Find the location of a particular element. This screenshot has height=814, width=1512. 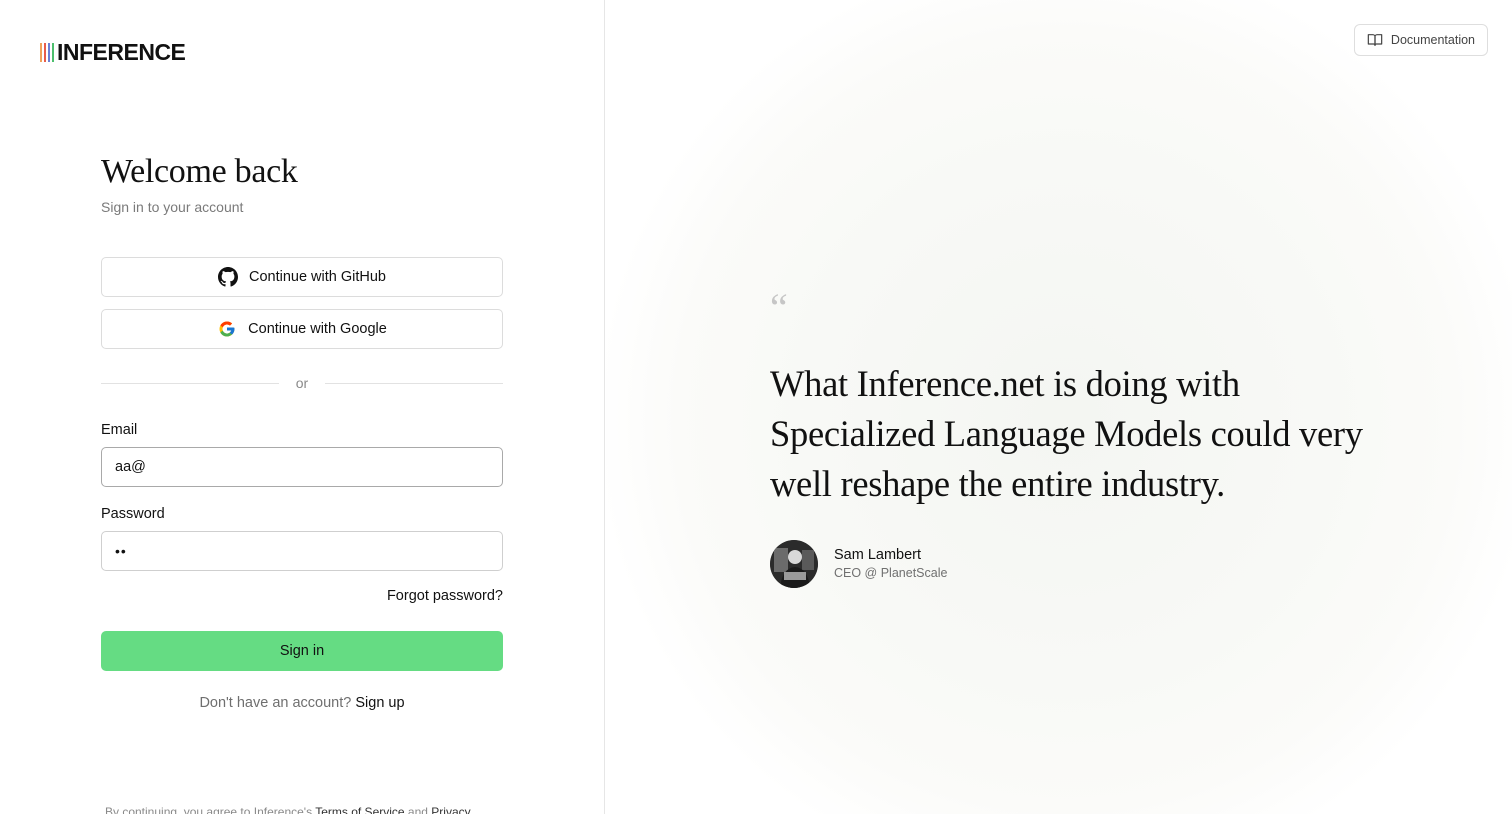

sign-in-label: Sign in is located at coordinates (302, 651).